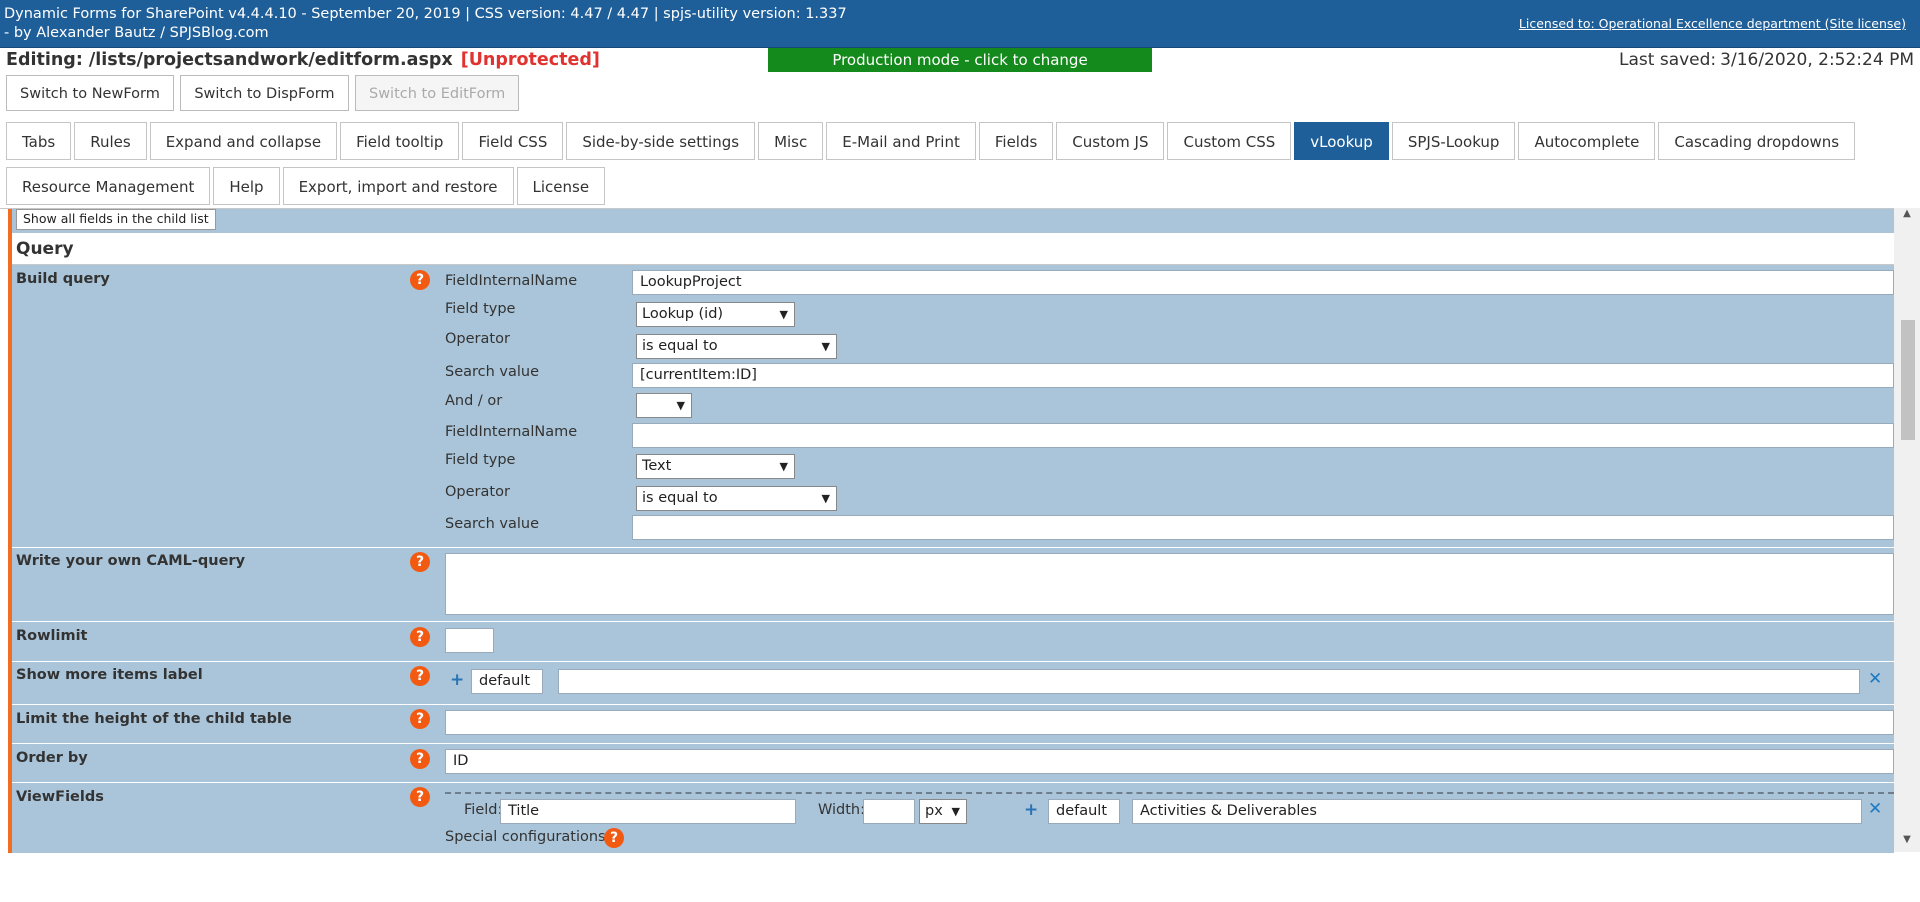 This screenshot has height=902, width=1920. What do you see at coordinates (1817, 60) in the screenshot?
I see `last-saved-value: 3/16/2020, 2:52:24 PM` at bounding box center [1817, 60].